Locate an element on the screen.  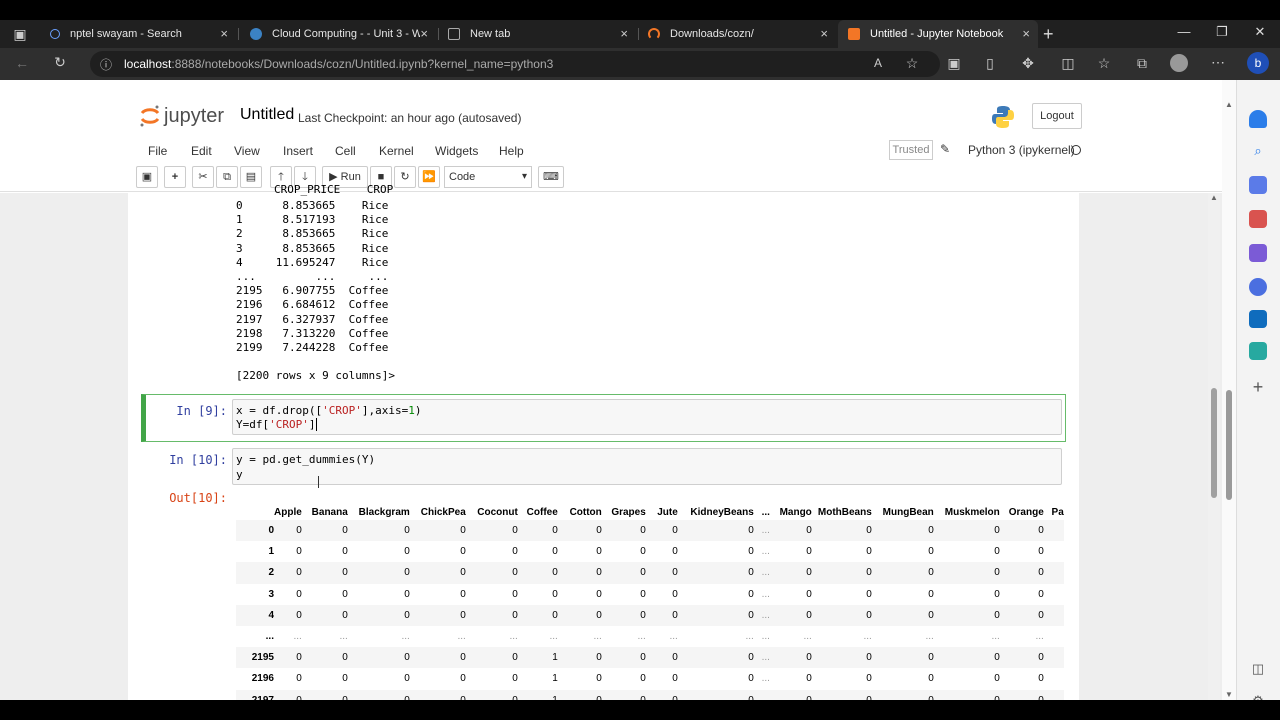
page-scrollbar: ▲ ▼ is located at coordinates (1229, 390).